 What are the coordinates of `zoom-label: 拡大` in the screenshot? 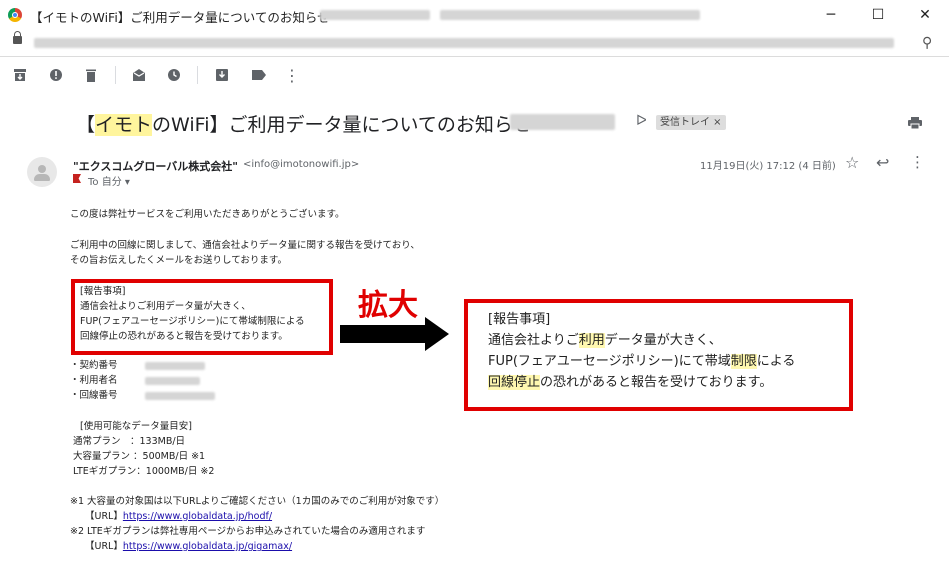 It's located at (388, 305).